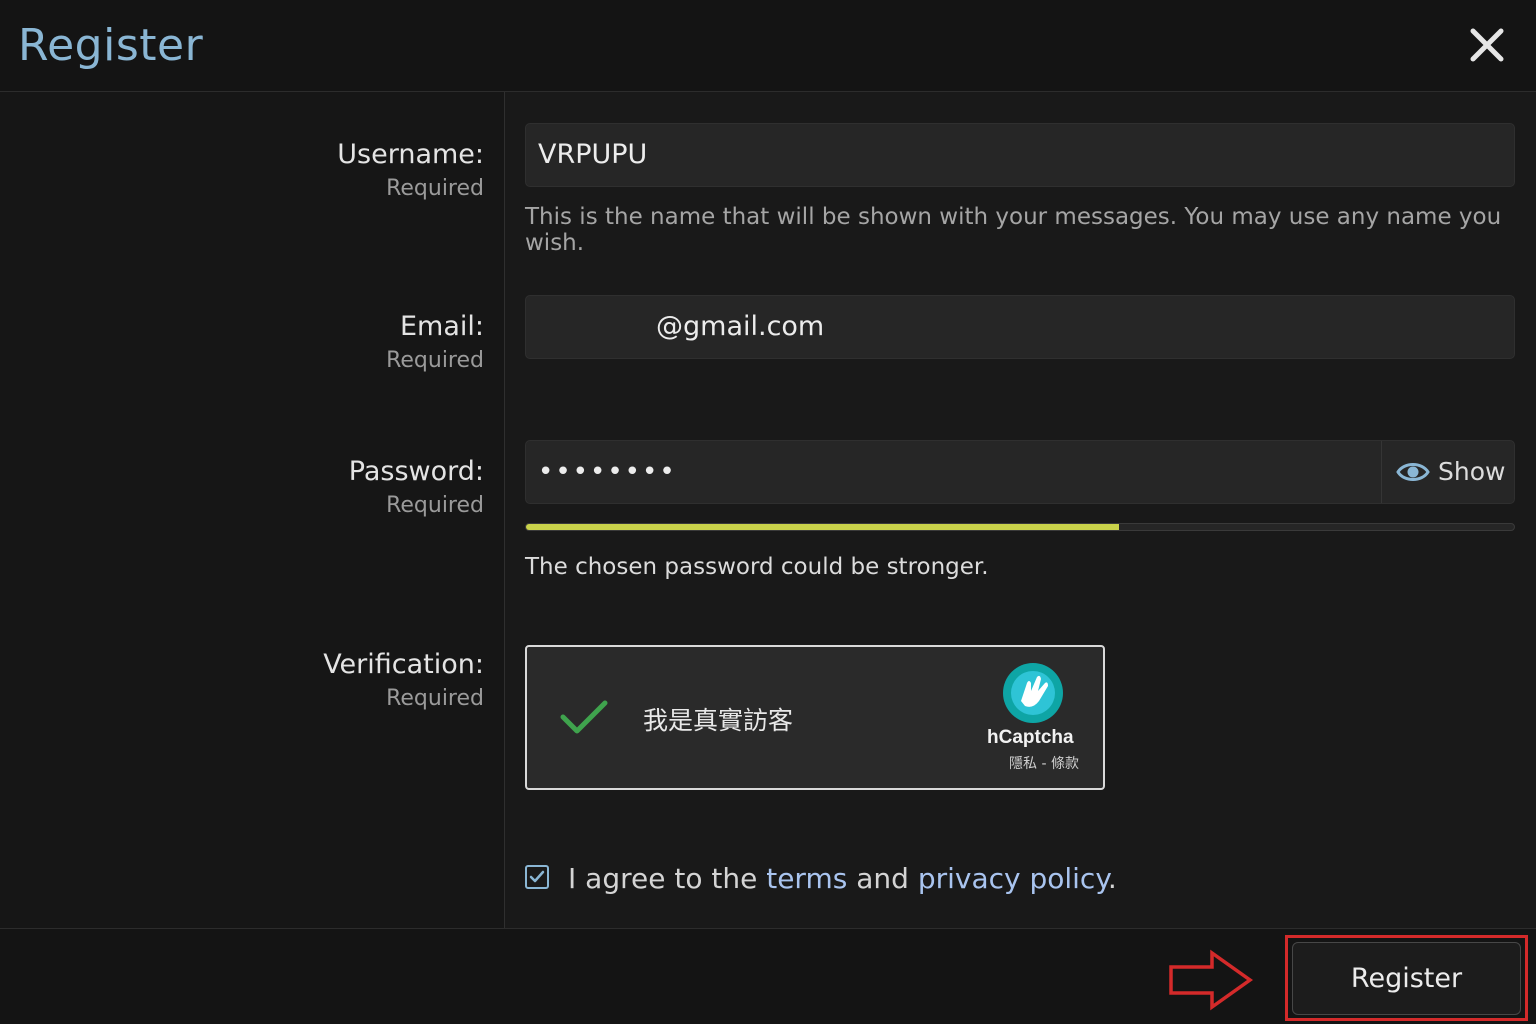 The width and height of the screenshot is (1536, 1024). Describe the element at coordinates (815, 717) in the screenshot. I see `hcaptcha-widget: 我是真實訪客 hCaptcha 隱私 - 條款` at that location.